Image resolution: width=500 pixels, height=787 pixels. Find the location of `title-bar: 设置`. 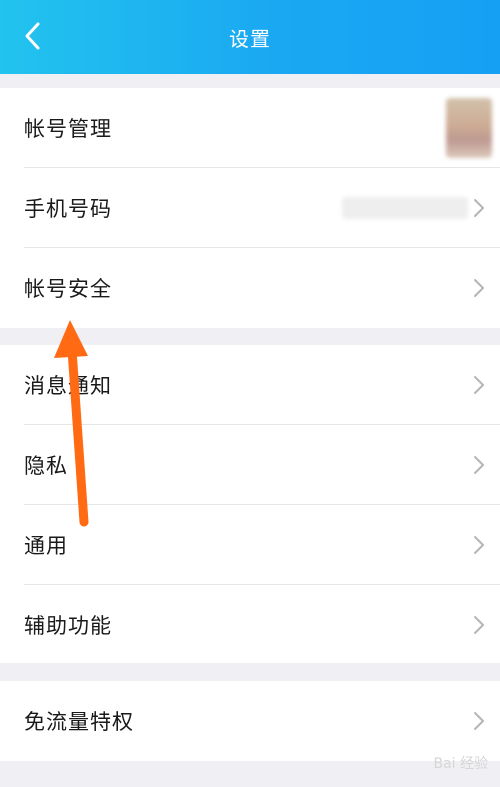

title-bar: 设置 is located at coordinates (250, 37).